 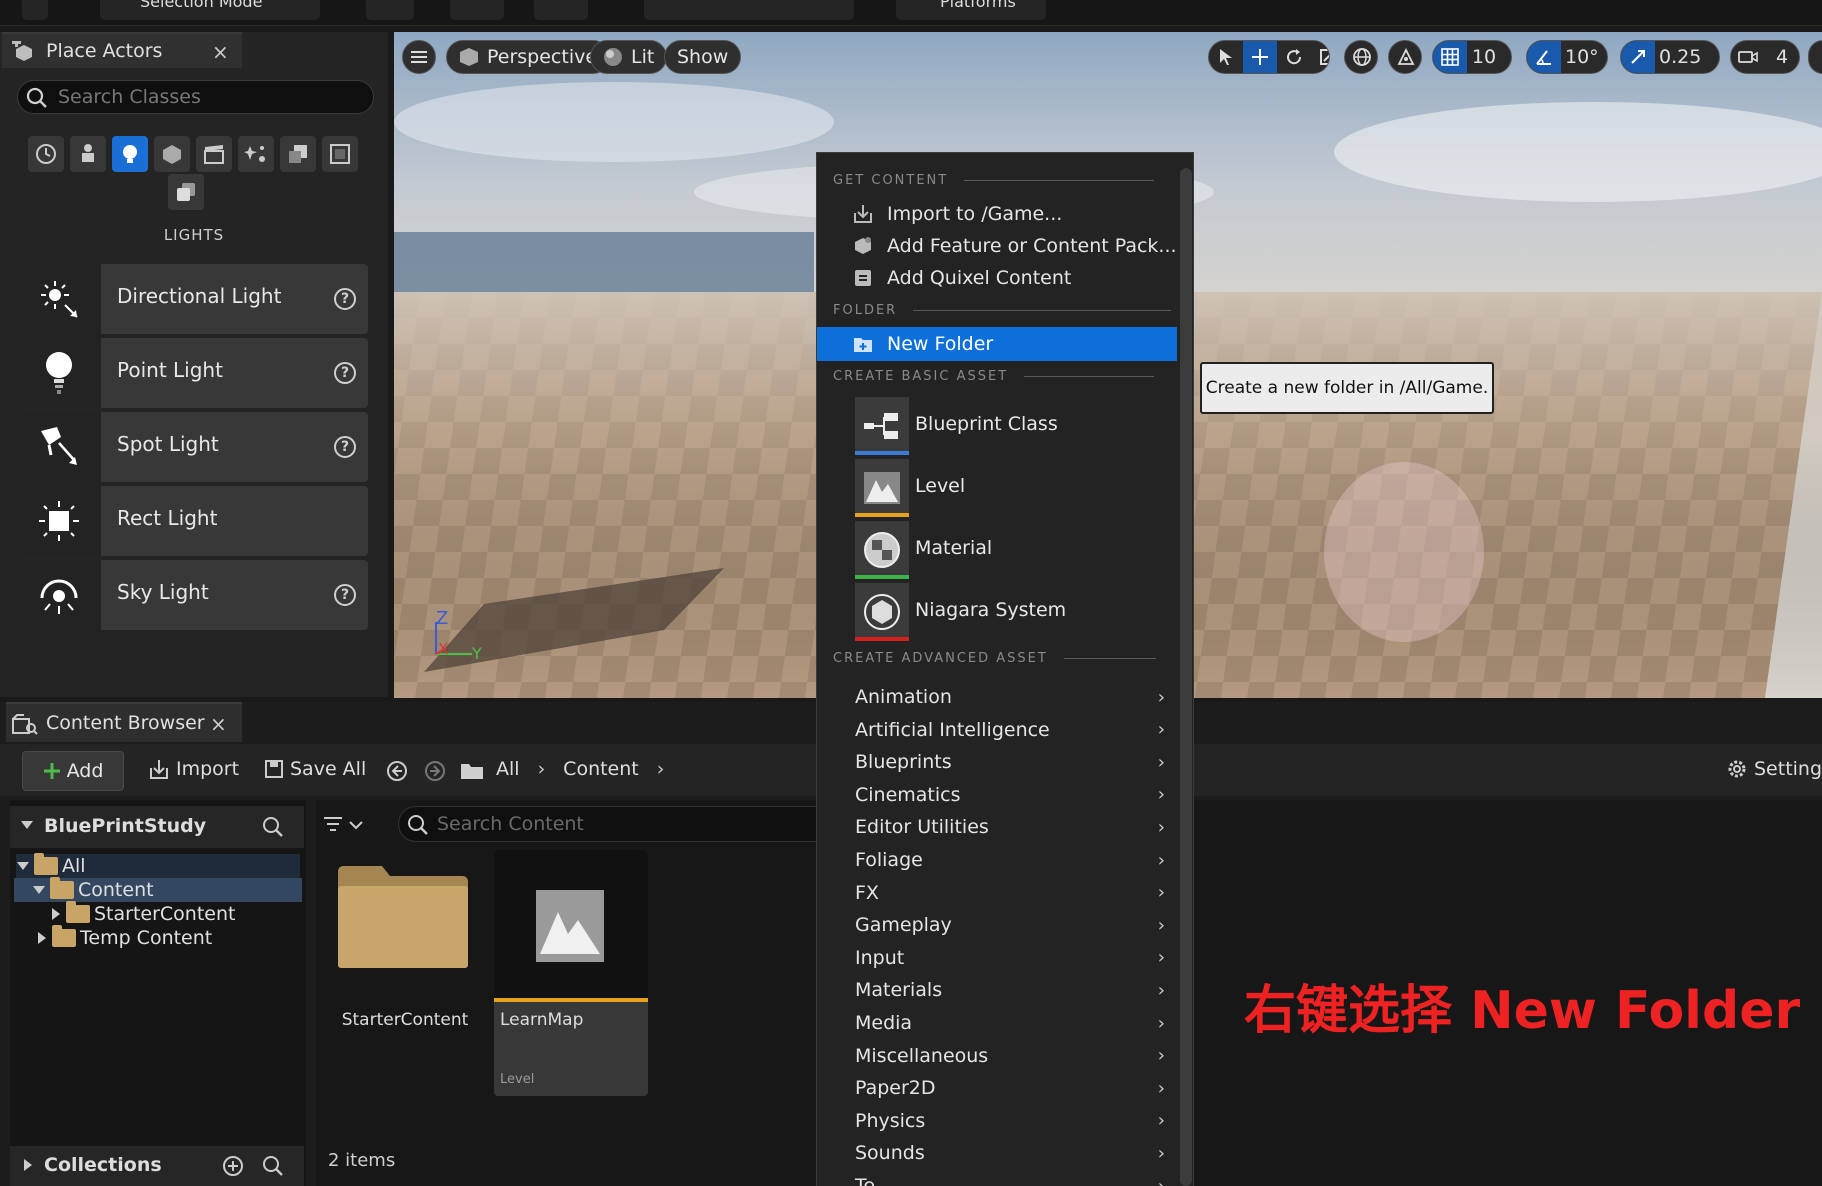 I want to click on show-button: Show, so click(x=703, y=57).